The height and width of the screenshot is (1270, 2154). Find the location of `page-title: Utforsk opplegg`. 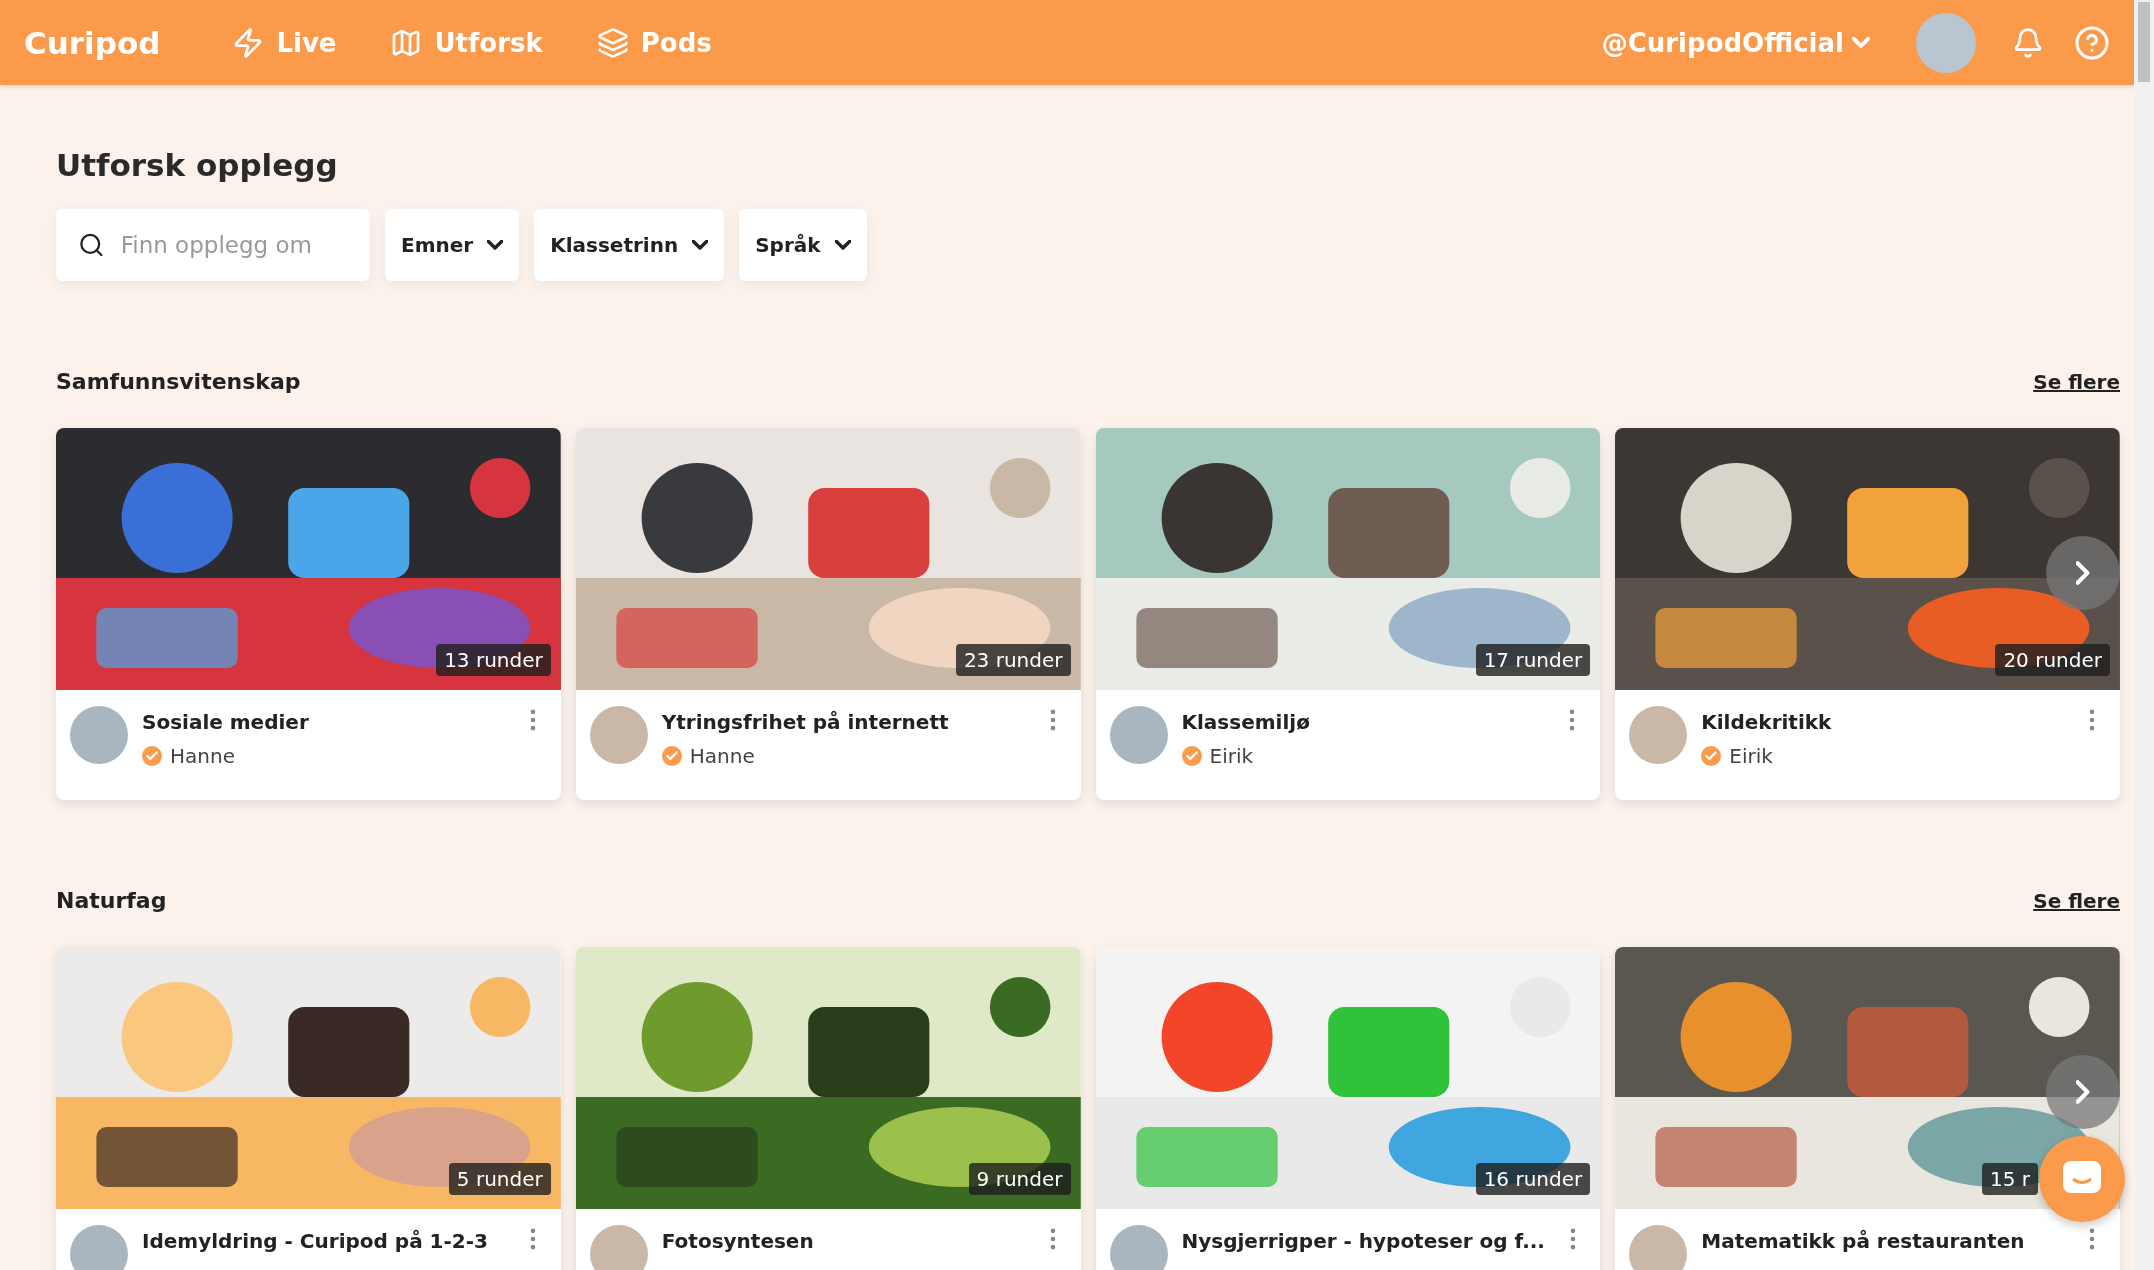

page-title: Utforsk opplegg is located at coordinates (197, 165).